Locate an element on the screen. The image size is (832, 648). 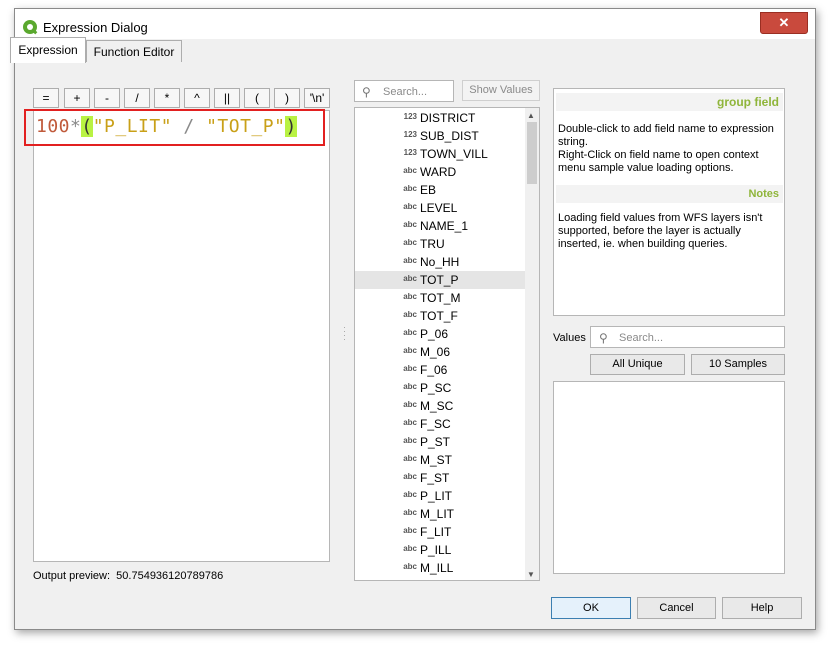
ten-samples-button: 10 Samples is located at coordinates (738, 364).